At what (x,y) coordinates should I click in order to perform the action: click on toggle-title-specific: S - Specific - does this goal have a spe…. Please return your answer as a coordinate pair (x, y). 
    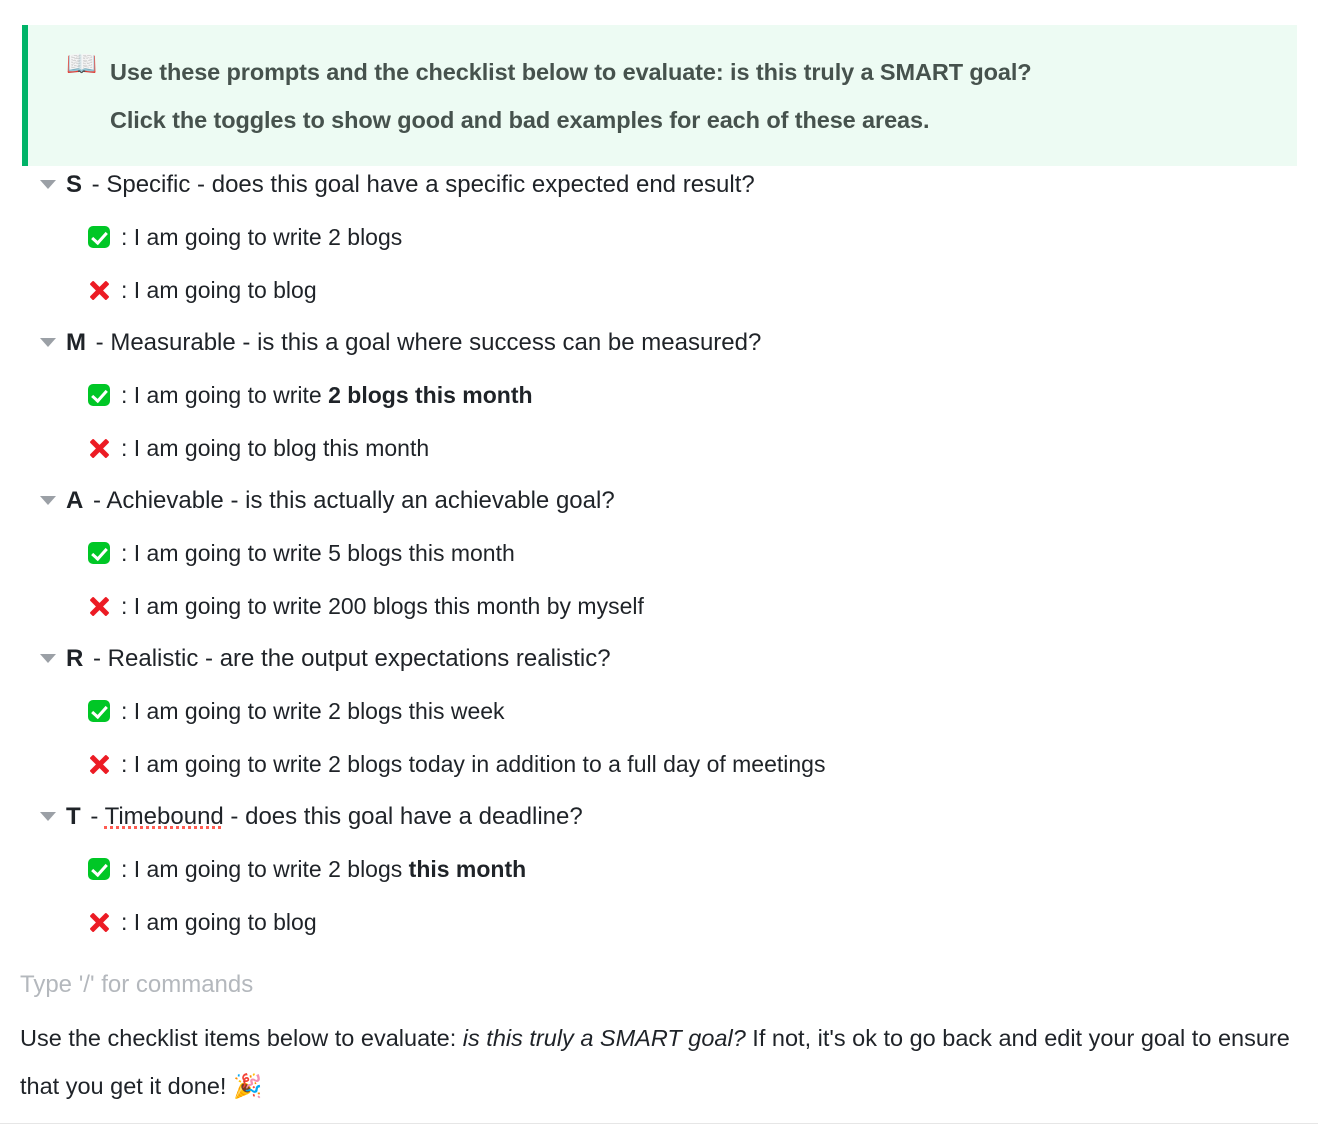
    Looking at the image, I should click on (692, 185).